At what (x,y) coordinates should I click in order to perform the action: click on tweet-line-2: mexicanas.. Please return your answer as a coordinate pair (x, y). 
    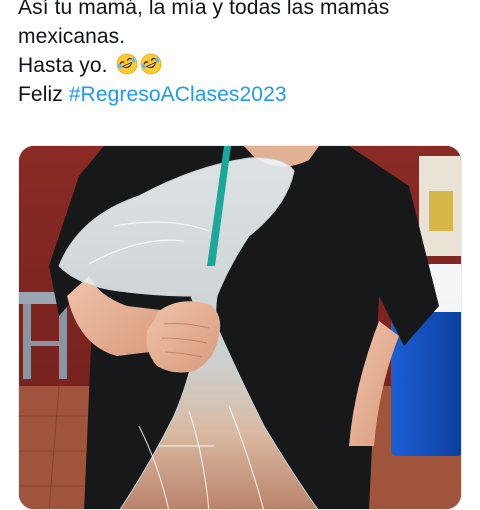
    Looking at the image, I should click on (72, 36).